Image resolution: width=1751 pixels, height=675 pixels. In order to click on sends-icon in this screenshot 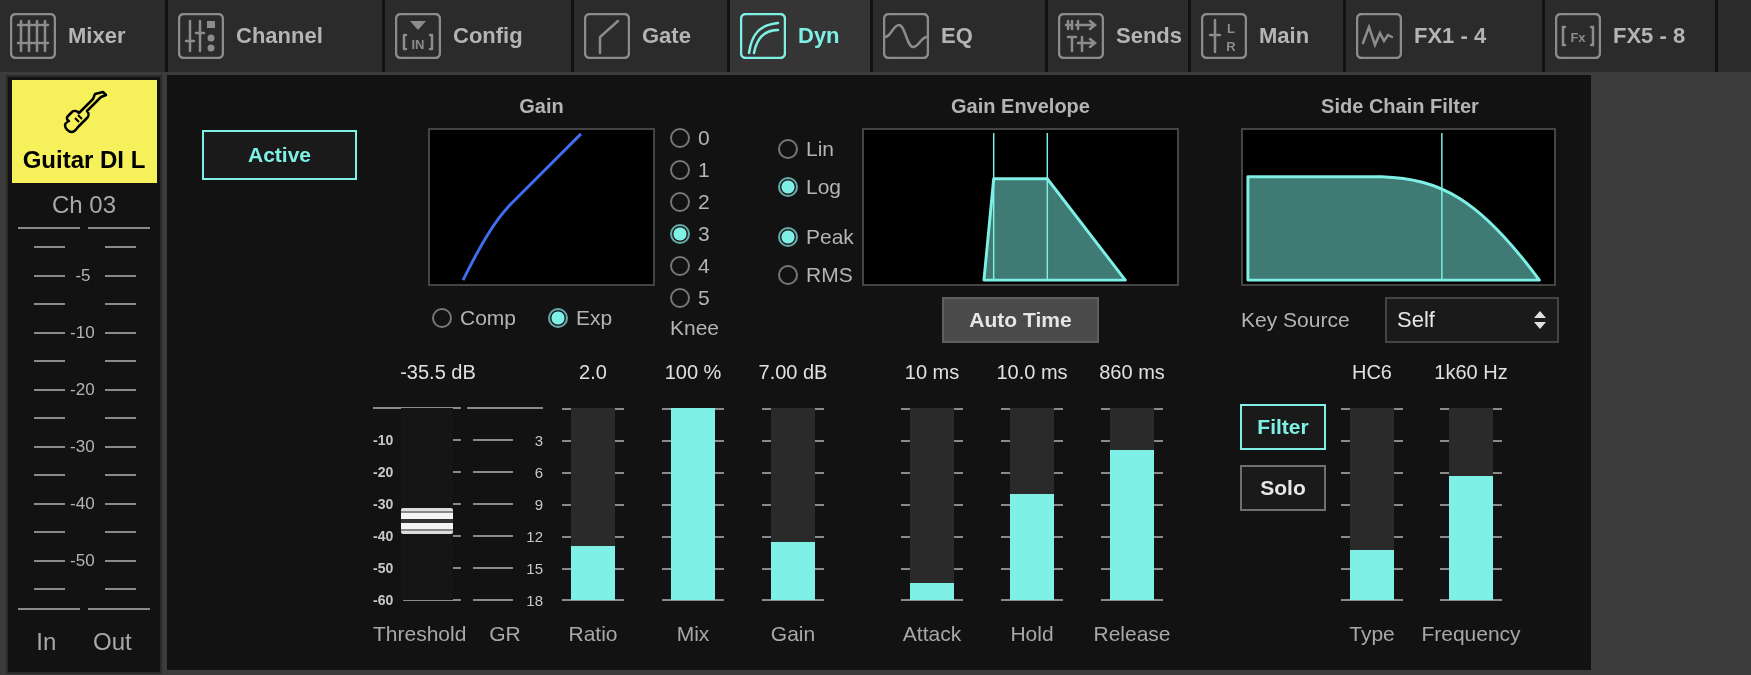, I will do `click(1081, 36)`.